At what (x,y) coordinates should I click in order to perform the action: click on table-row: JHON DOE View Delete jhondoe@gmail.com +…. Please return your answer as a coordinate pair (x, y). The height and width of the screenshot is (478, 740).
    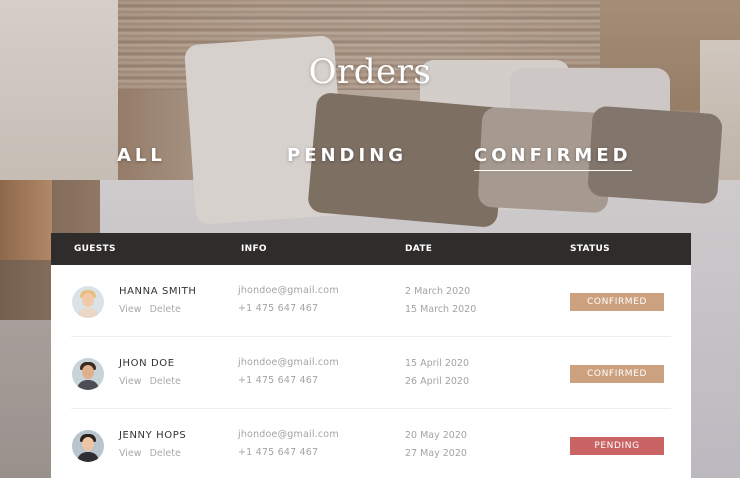
    Looking at the image, I should click on (371, 373).